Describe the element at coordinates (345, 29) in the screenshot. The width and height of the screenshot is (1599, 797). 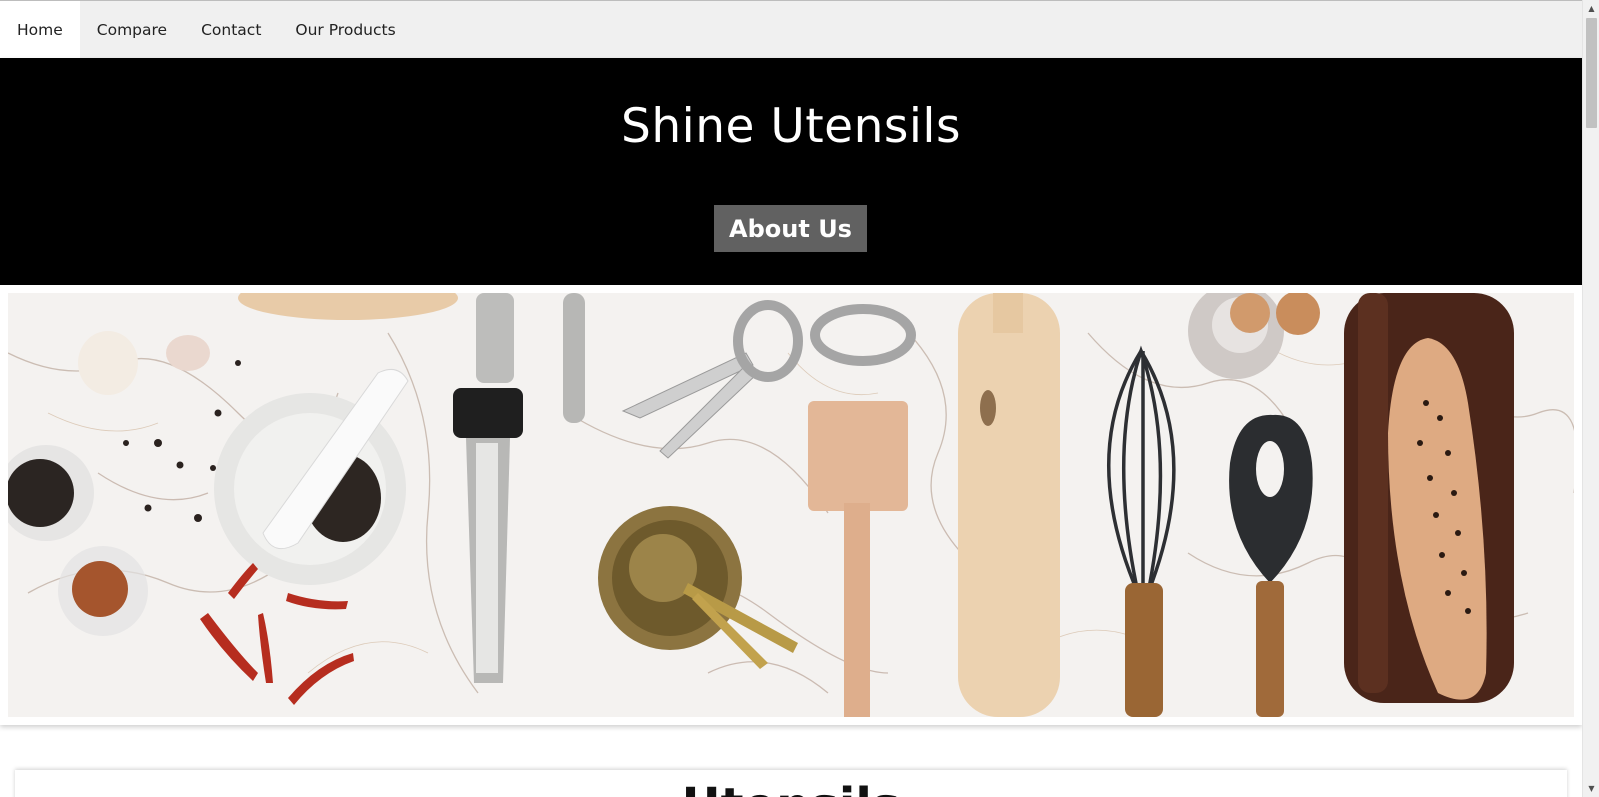
I see `nav-our-products: Our Products` at that location.